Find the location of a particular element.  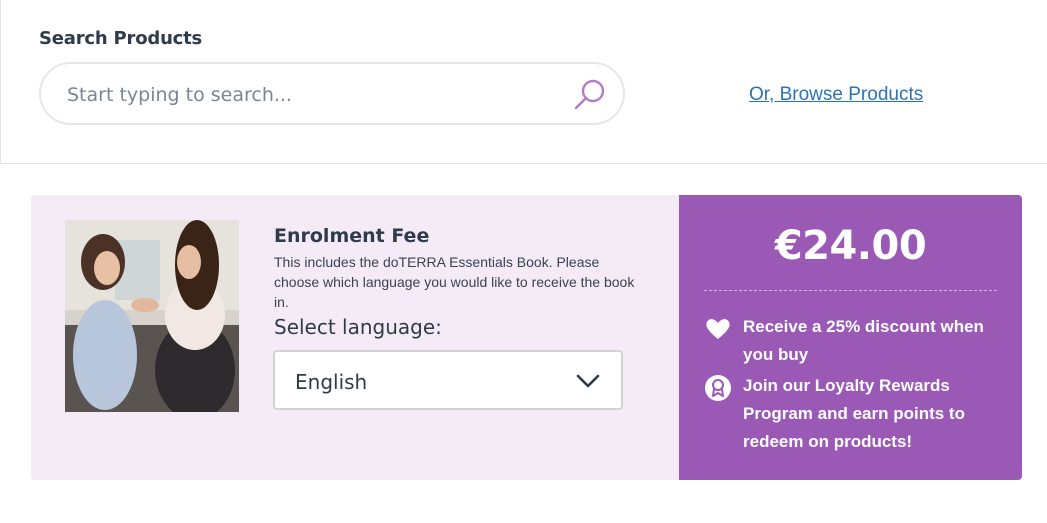

language-select: English is located at coordinates (448, 380).